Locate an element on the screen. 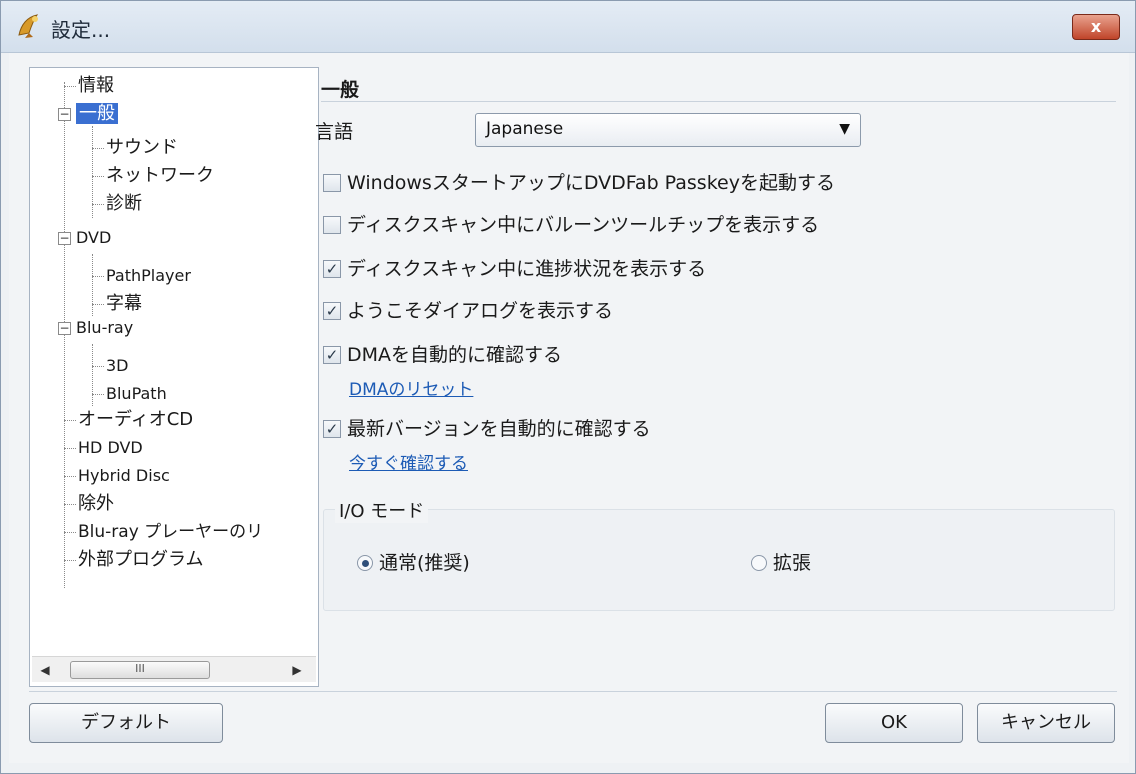  tree-item-hd-dvd: HD DVD is located at coordinates (110, 448).